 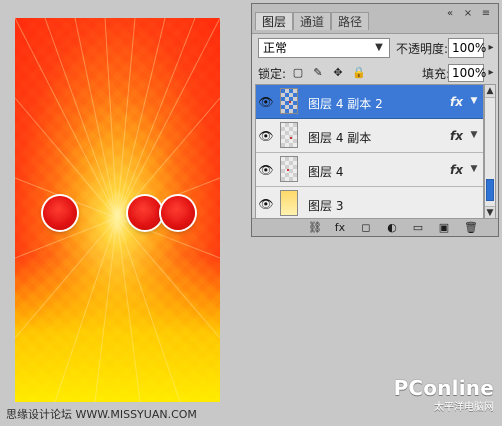 What do you see at coordinates (418, 228) in the screenshot?
I see `new-group-icon: ▭` at bounding box center [418, 228].